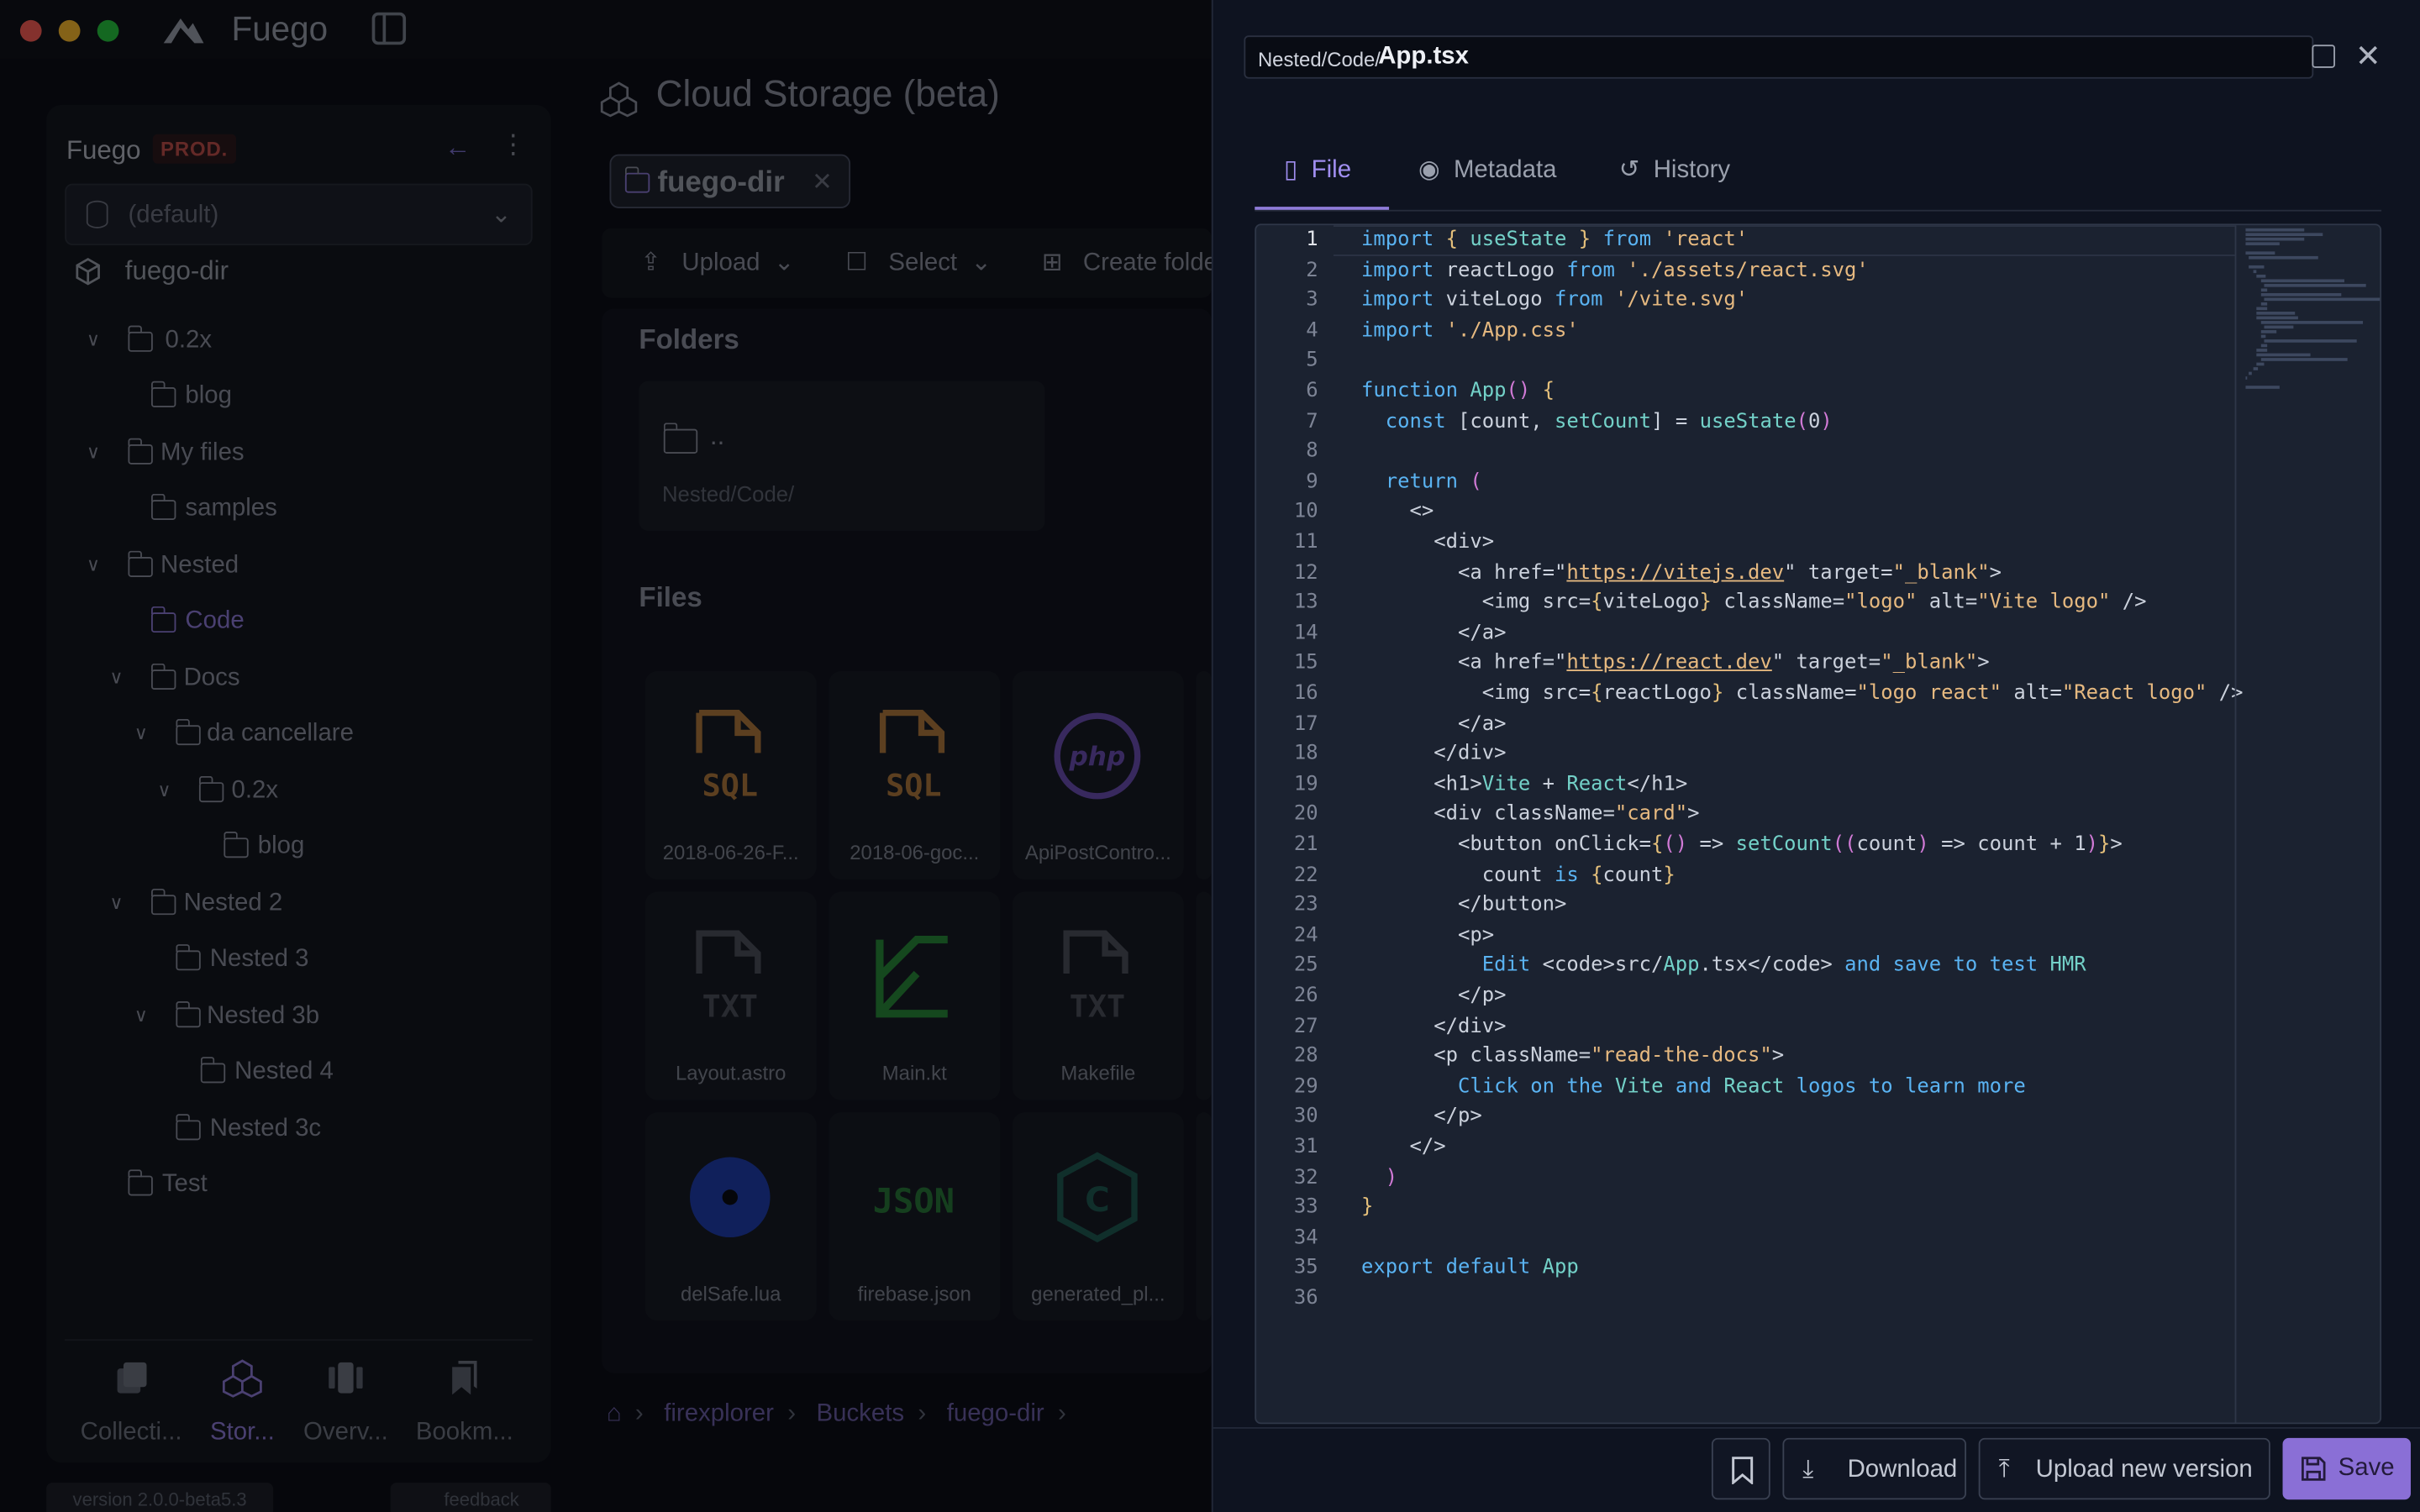 The width and height of the screenshot is (2420, 1512). Describe the element at coordinates (1305, 693) in the screenshot. I see `line-number: 16` at that location.